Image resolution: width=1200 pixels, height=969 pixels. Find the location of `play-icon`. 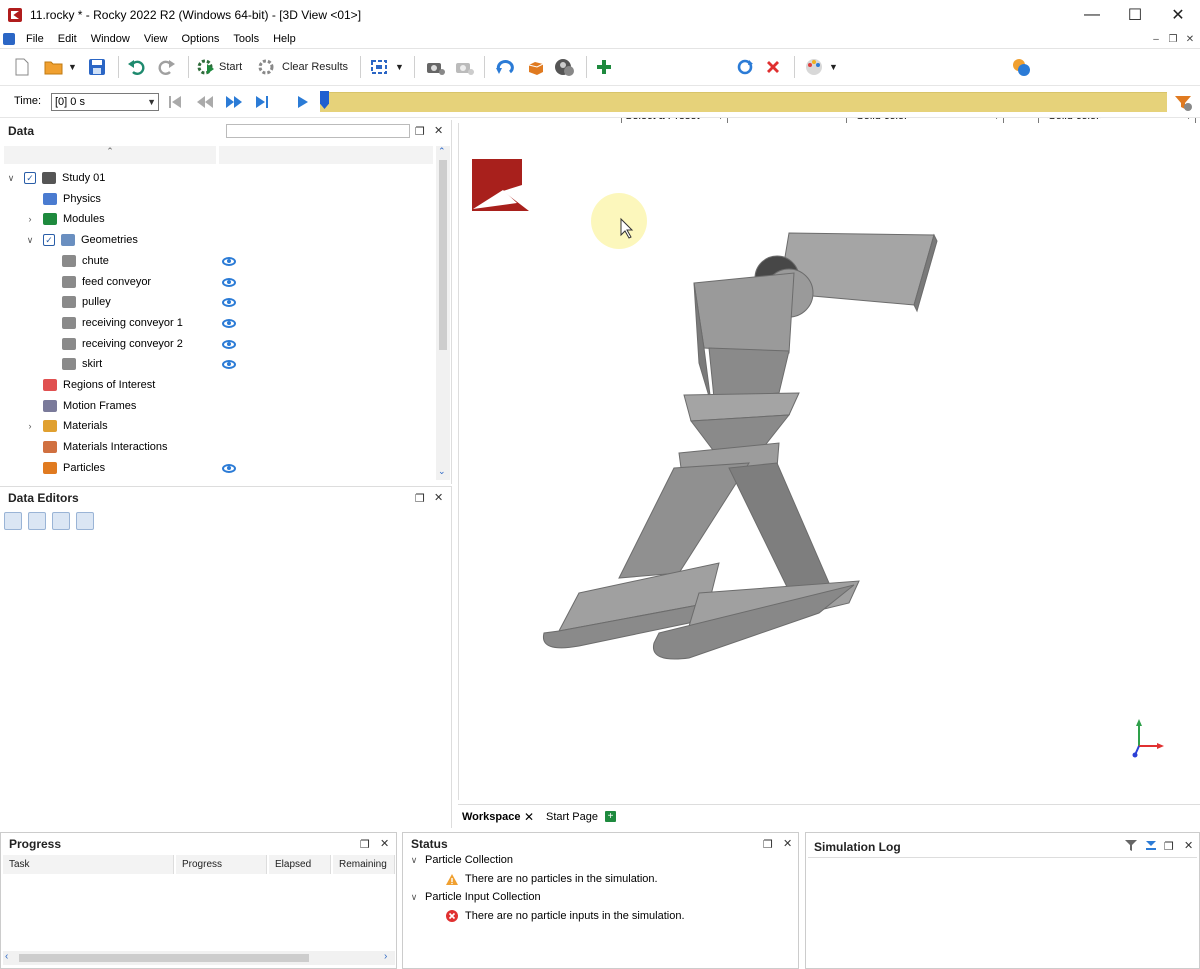

play-icon is located at coordinates (303, 103).